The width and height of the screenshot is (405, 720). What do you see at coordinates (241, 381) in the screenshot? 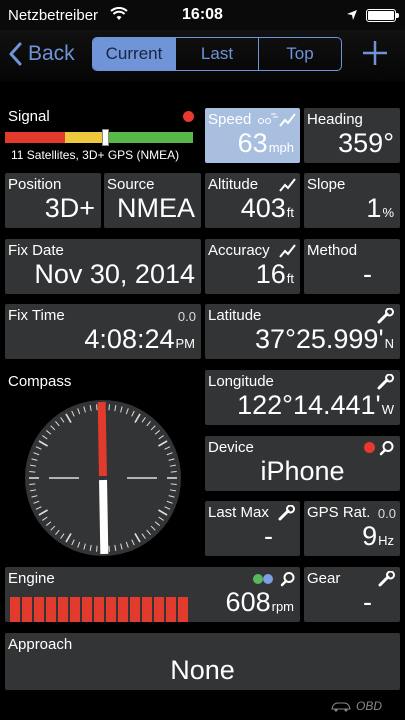
I see `longitude-label: Longitude` at bounding box center [241, 381].